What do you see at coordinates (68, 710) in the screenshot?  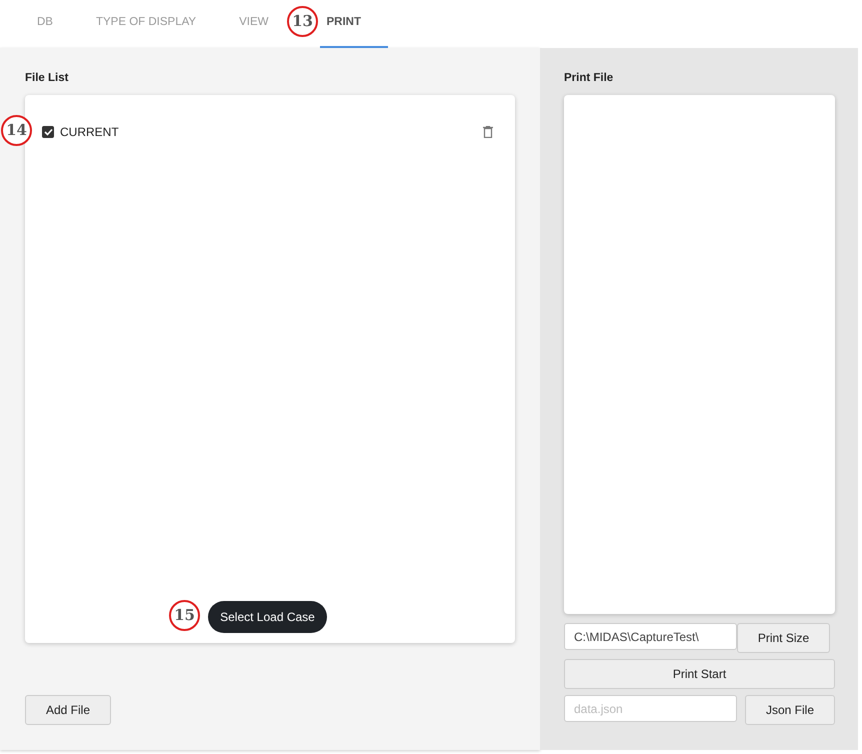 I see `add-file-button: Add File` at bounding box center [68, 710].